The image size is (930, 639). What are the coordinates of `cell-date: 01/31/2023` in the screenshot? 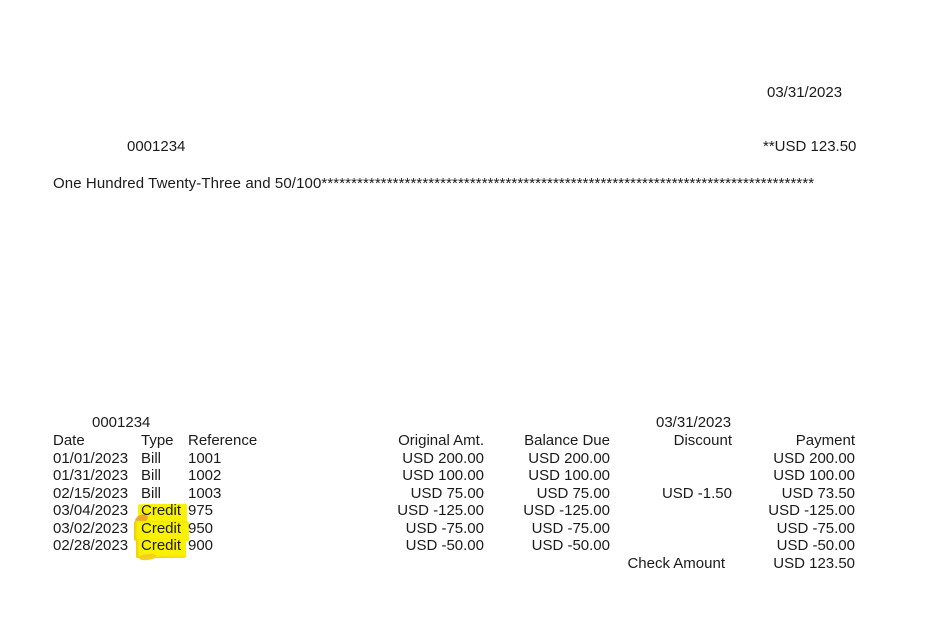 It's located at (91, 475).